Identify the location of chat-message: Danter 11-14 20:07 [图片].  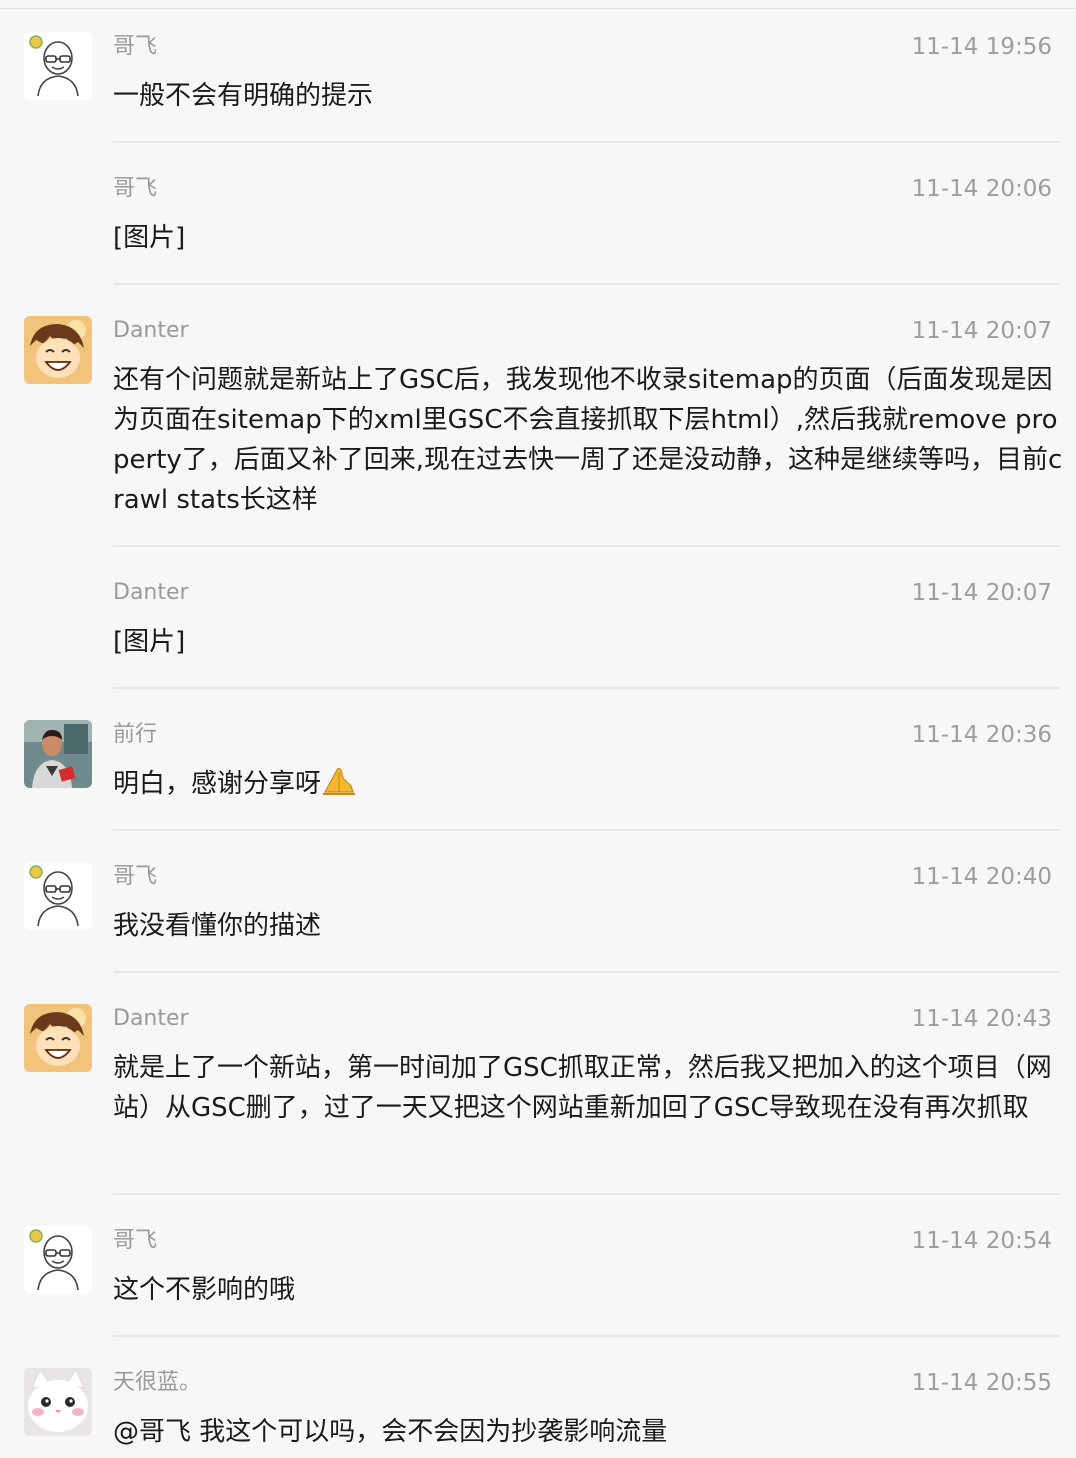
(538, 621).